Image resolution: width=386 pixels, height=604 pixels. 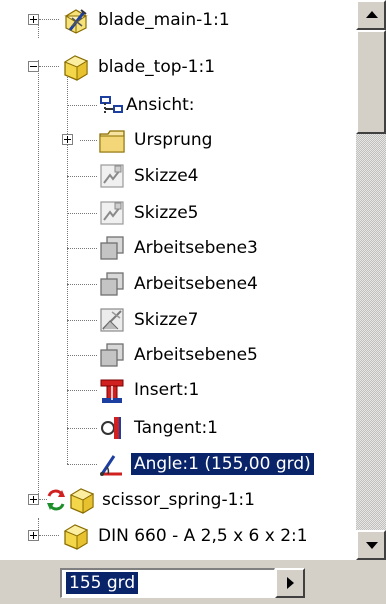 I want to click on tree-item-label: Insert:1, so click(x=167, y=390).